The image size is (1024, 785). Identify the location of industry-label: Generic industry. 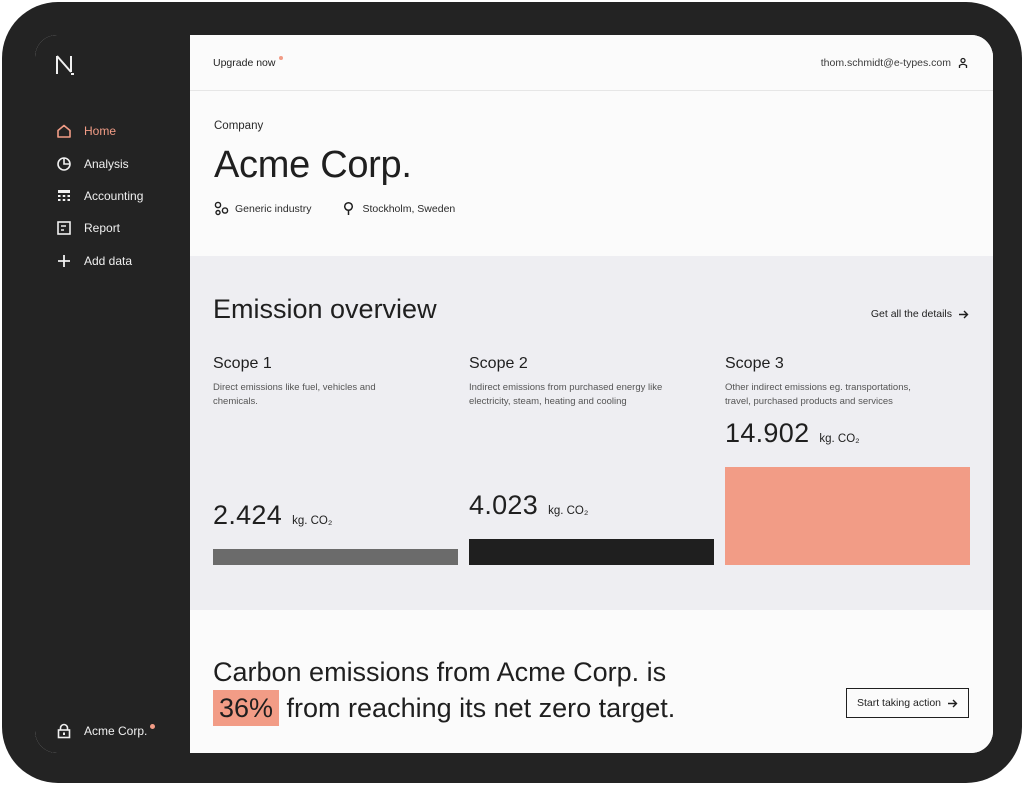
(273, 208).